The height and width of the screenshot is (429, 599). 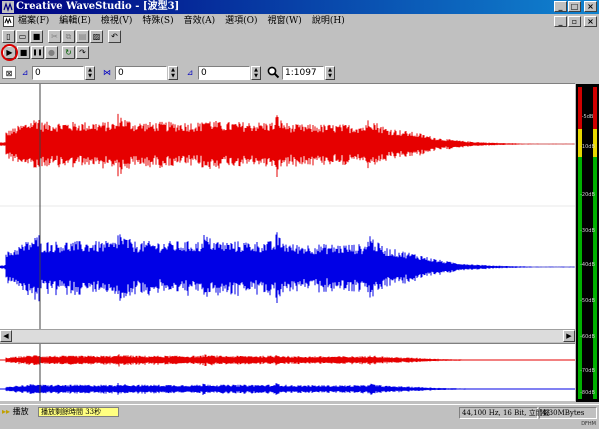 I want to click on zoom-ratio-field: 1:1097, so click(x=303, y=73).